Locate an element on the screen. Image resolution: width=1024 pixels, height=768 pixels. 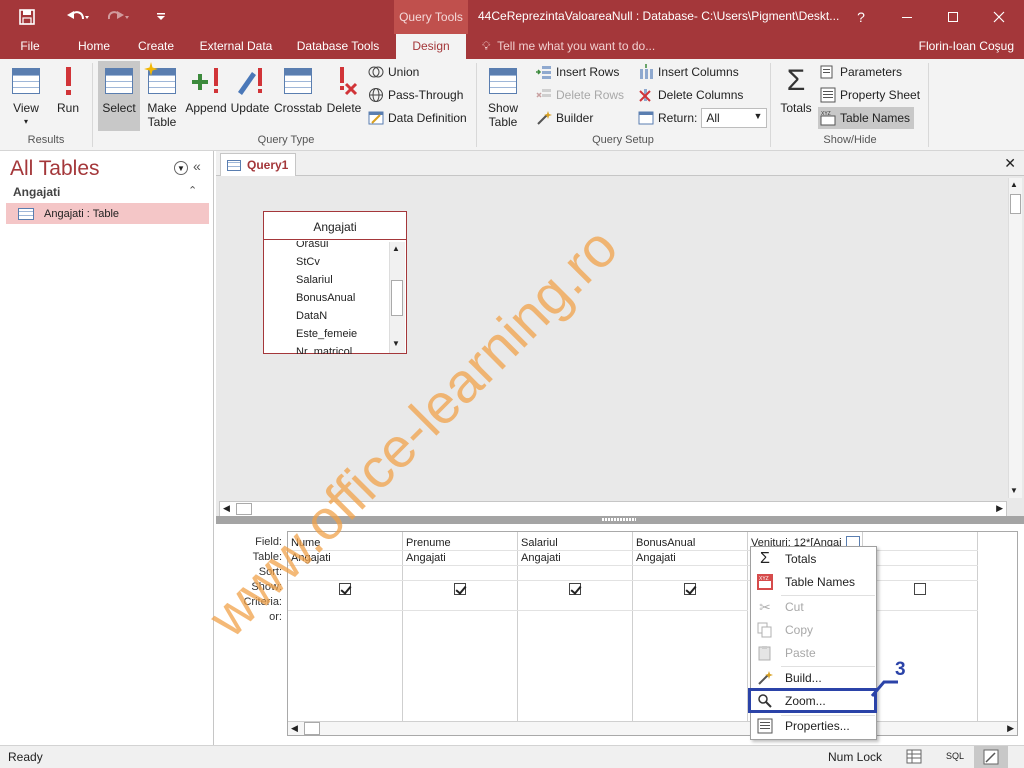
design-view-button is located at coordinates (991, 757).